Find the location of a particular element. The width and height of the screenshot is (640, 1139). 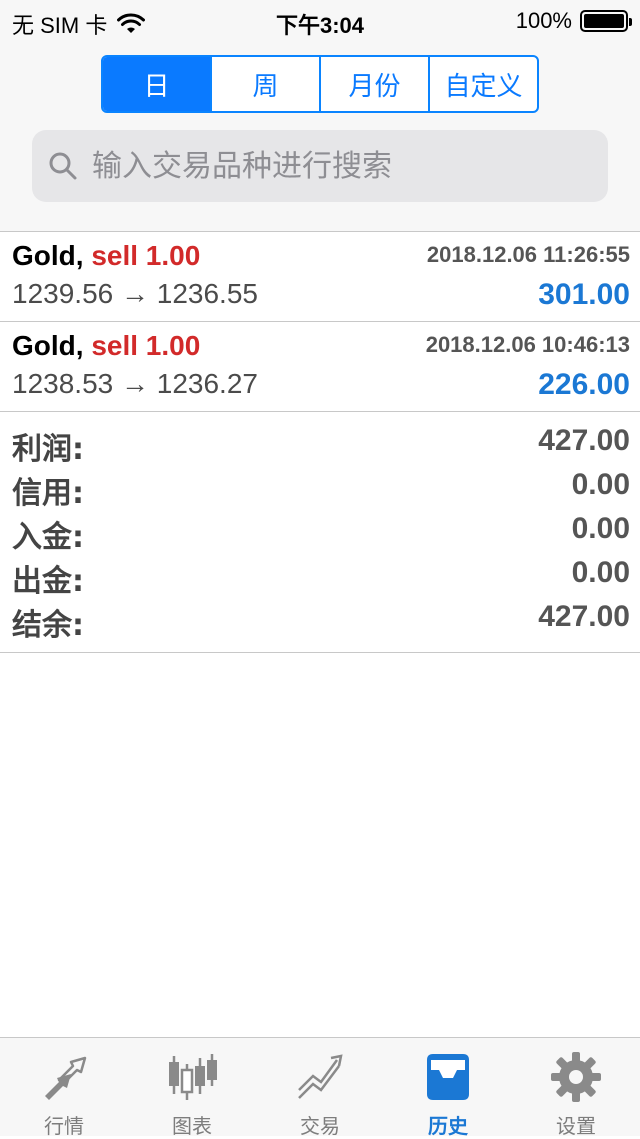

deal-time: 2018.12.06 10:46:13 is located at coordinates (527, 344).